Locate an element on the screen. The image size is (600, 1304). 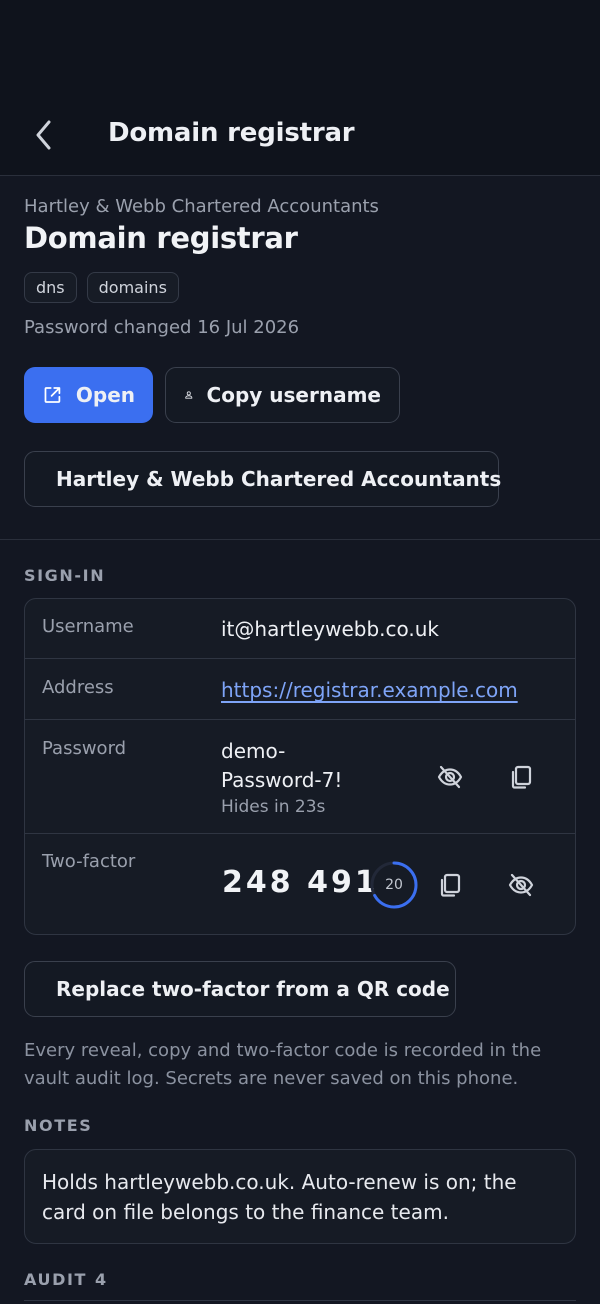
organization-name: Hartley & Webb Chartered Accountants is located at coordinates (201, 206).